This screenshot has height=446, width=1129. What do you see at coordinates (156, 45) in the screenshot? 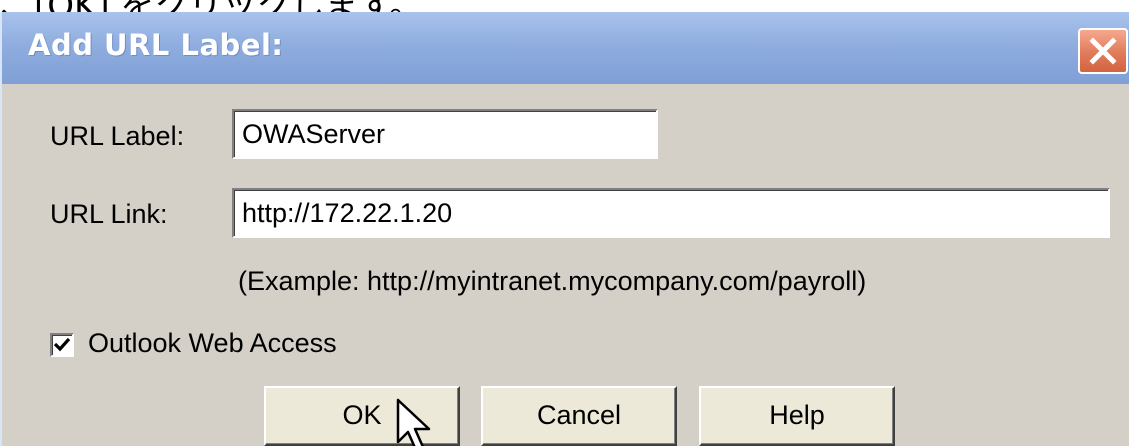
I see `dialog-title: Add URL Label:` at bounding box center [156, 45].